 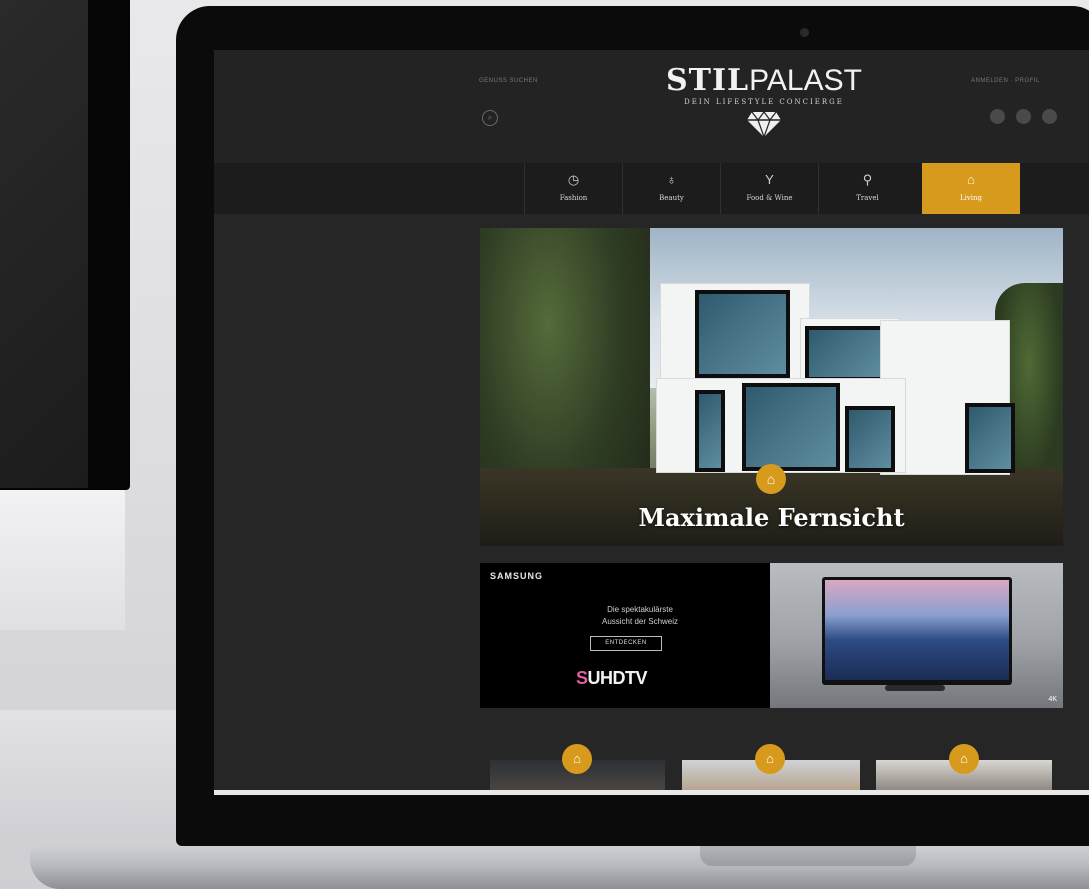 What do you see at coordinates (573, 198) in the screenshot?
I see `nav-item-label: Fashion` at bounding box center [573, 198].